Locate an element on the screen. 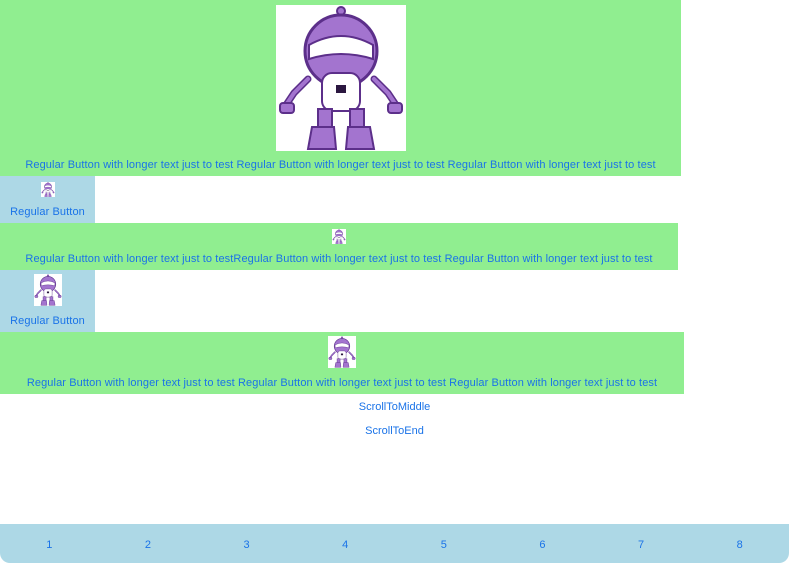 The width and height of the screenshot is (789, 563). tab-7: 7 is located at coordinates (641, 543).